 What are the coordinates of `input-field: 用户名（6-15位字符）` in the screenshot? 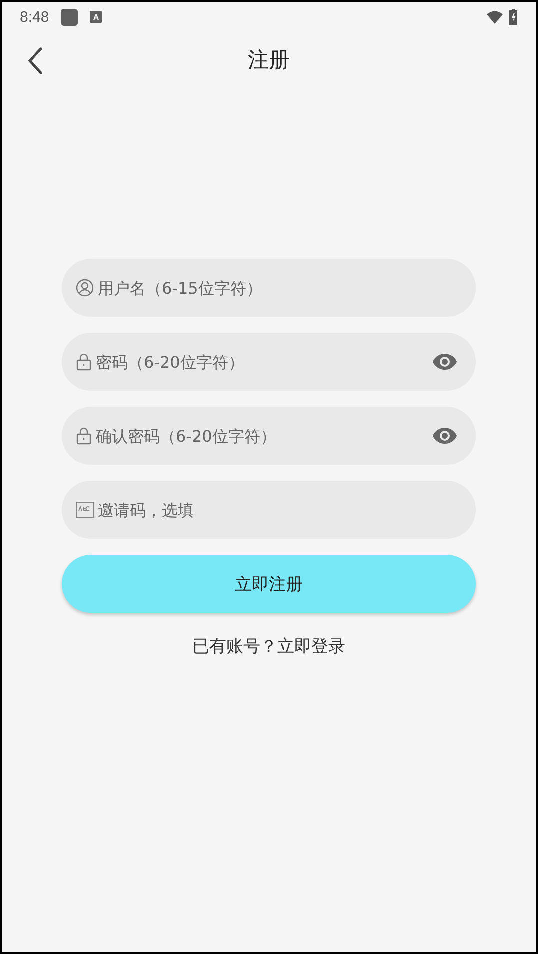 It's located at (278, 288).